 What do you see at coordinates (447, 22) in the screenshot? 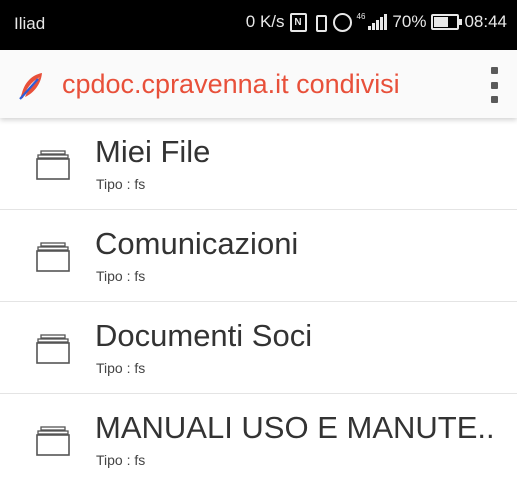
I see `battery-icon` at bounding box center [447, 22].